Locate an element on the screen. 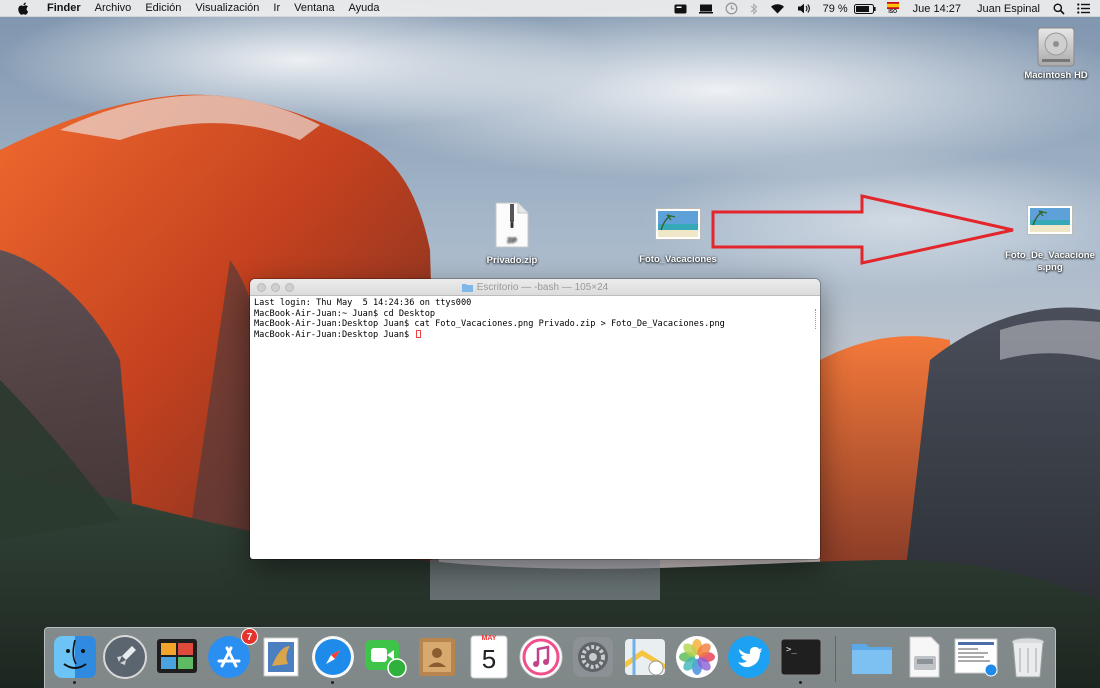 This screenshot has width=1100, height=688. desktop-icon-macintosh-hd: Macintosh HD is located at coordinates (1056, 52).